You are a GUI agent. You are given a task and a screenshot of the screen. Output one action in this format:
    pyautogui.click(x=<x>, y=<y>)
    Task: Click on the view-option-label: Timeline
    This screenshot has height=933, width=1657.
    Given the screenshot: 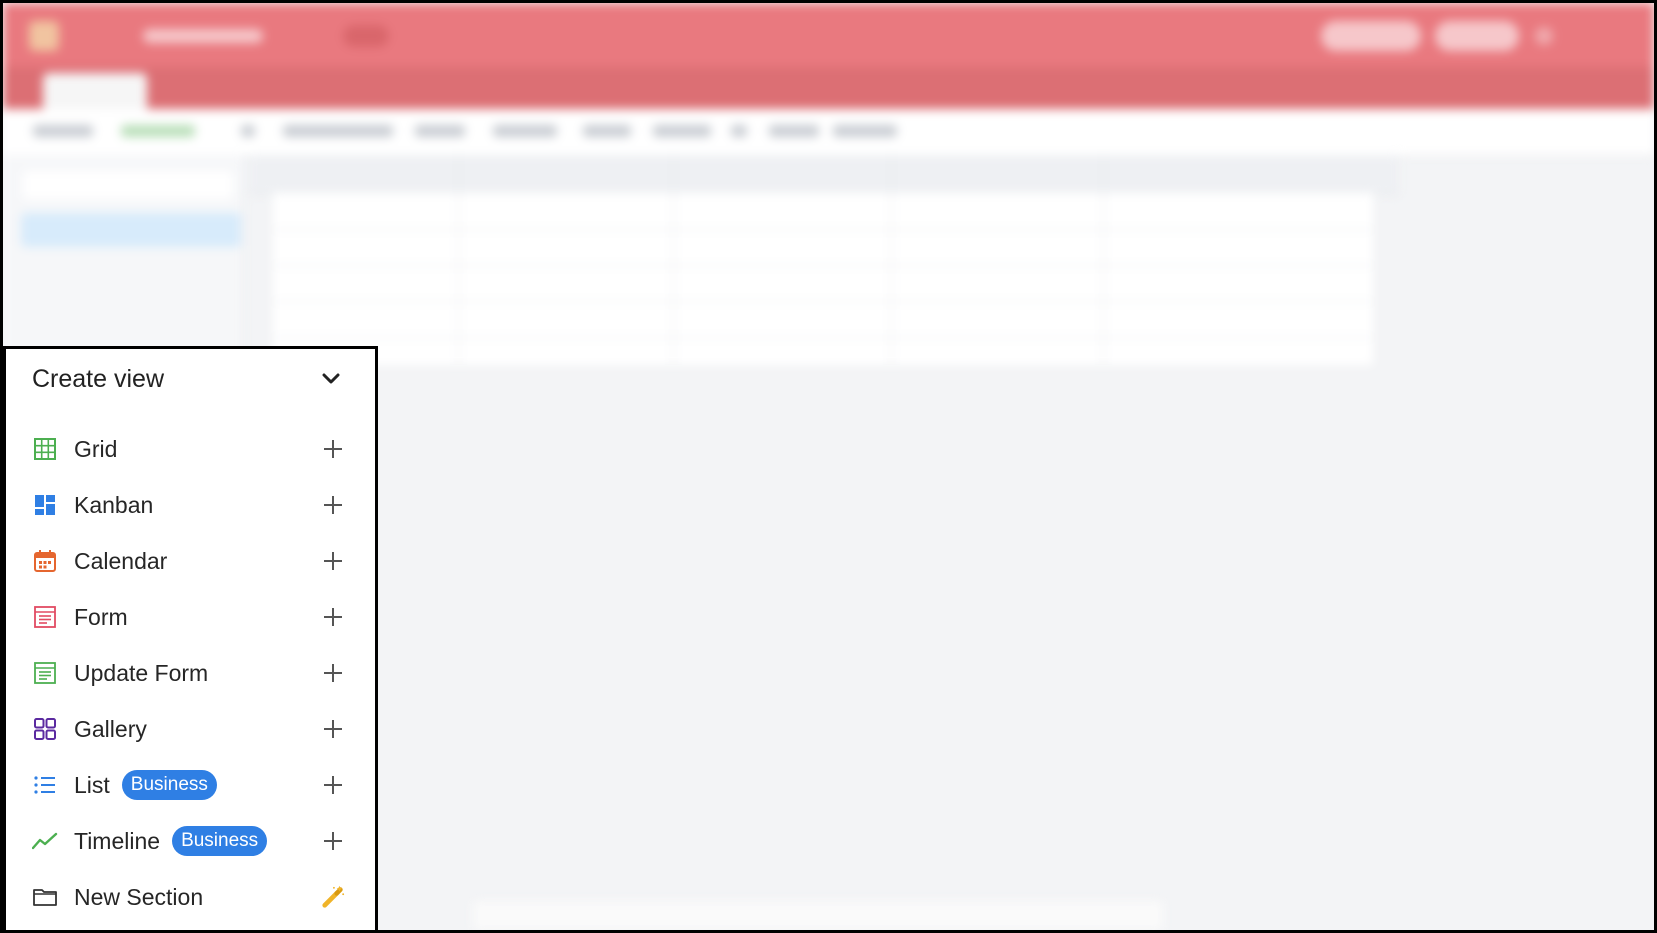 What is the action you would take?
    pyautogui.click(x=117, y=840)
    